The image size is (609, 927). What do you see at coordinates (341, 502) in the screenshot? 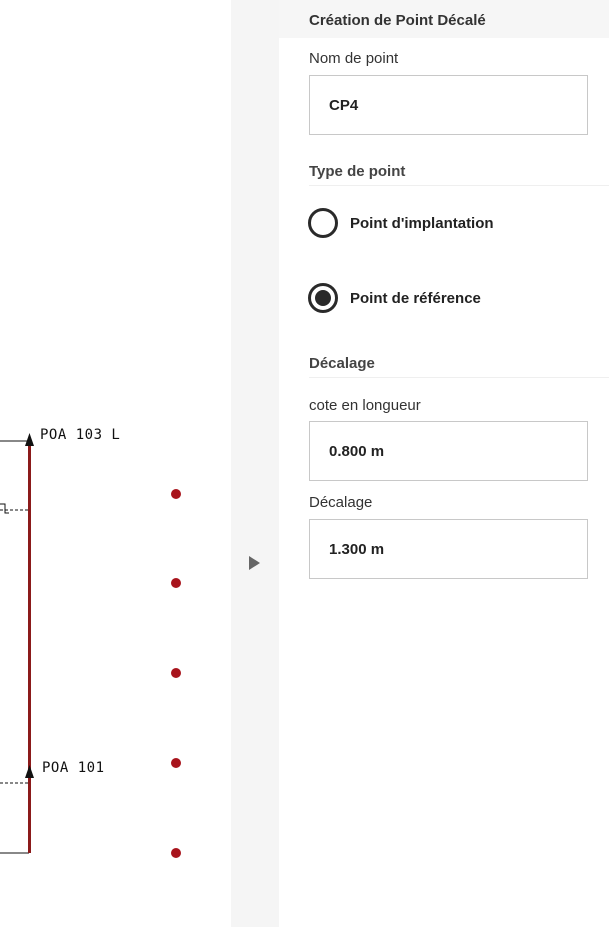
I see `offset-label: Décalage` at bounding box center [341, 502].